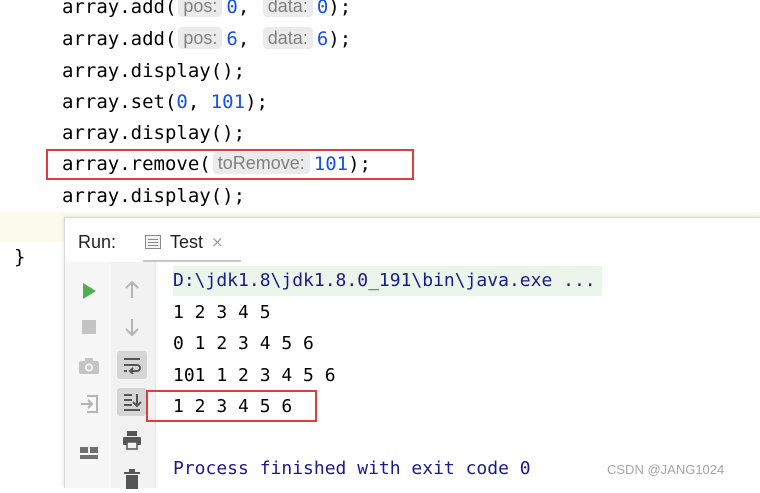 Image resolution: width=760 pixels, height=493 pixels. What do you see at coordinates (222, 312) in the screenshot?
I see `console-output-line: 1 2 3 4 5` at bounding box center [222, 312].